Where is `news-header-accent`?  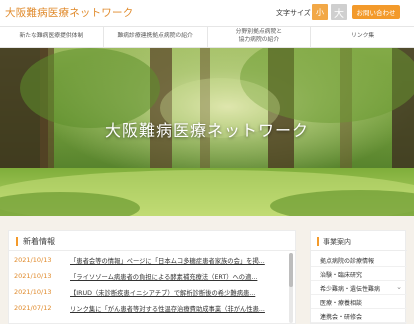
news-header-accent is located at coordinates (17, 241).